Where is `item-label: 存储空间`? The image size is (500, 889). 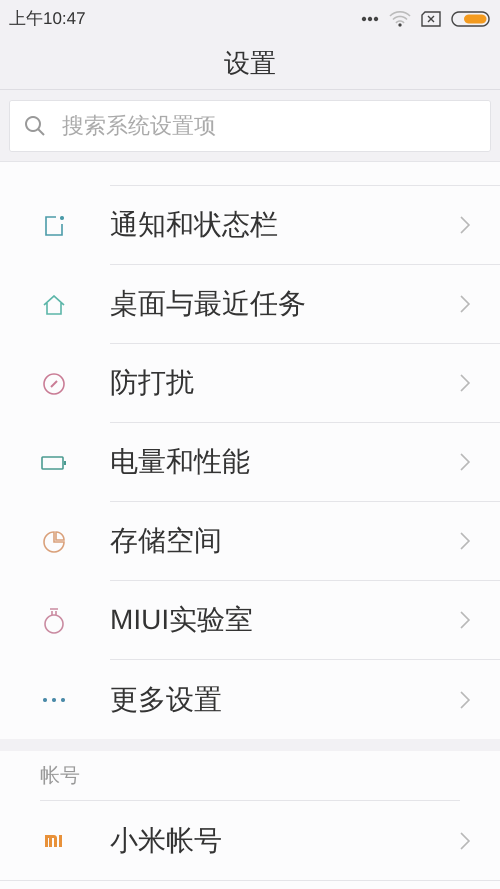 item-label: 存储空间 is located at coordinates (166, 541).